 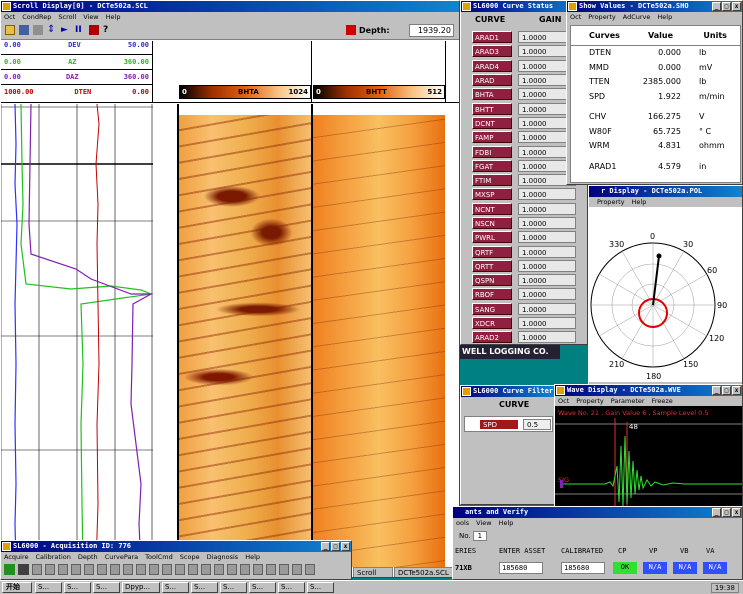 What do you see at coordinates (492, 108) in the screenshot?
I see `curve-name: BHTT` at bounding box center [492, 108].